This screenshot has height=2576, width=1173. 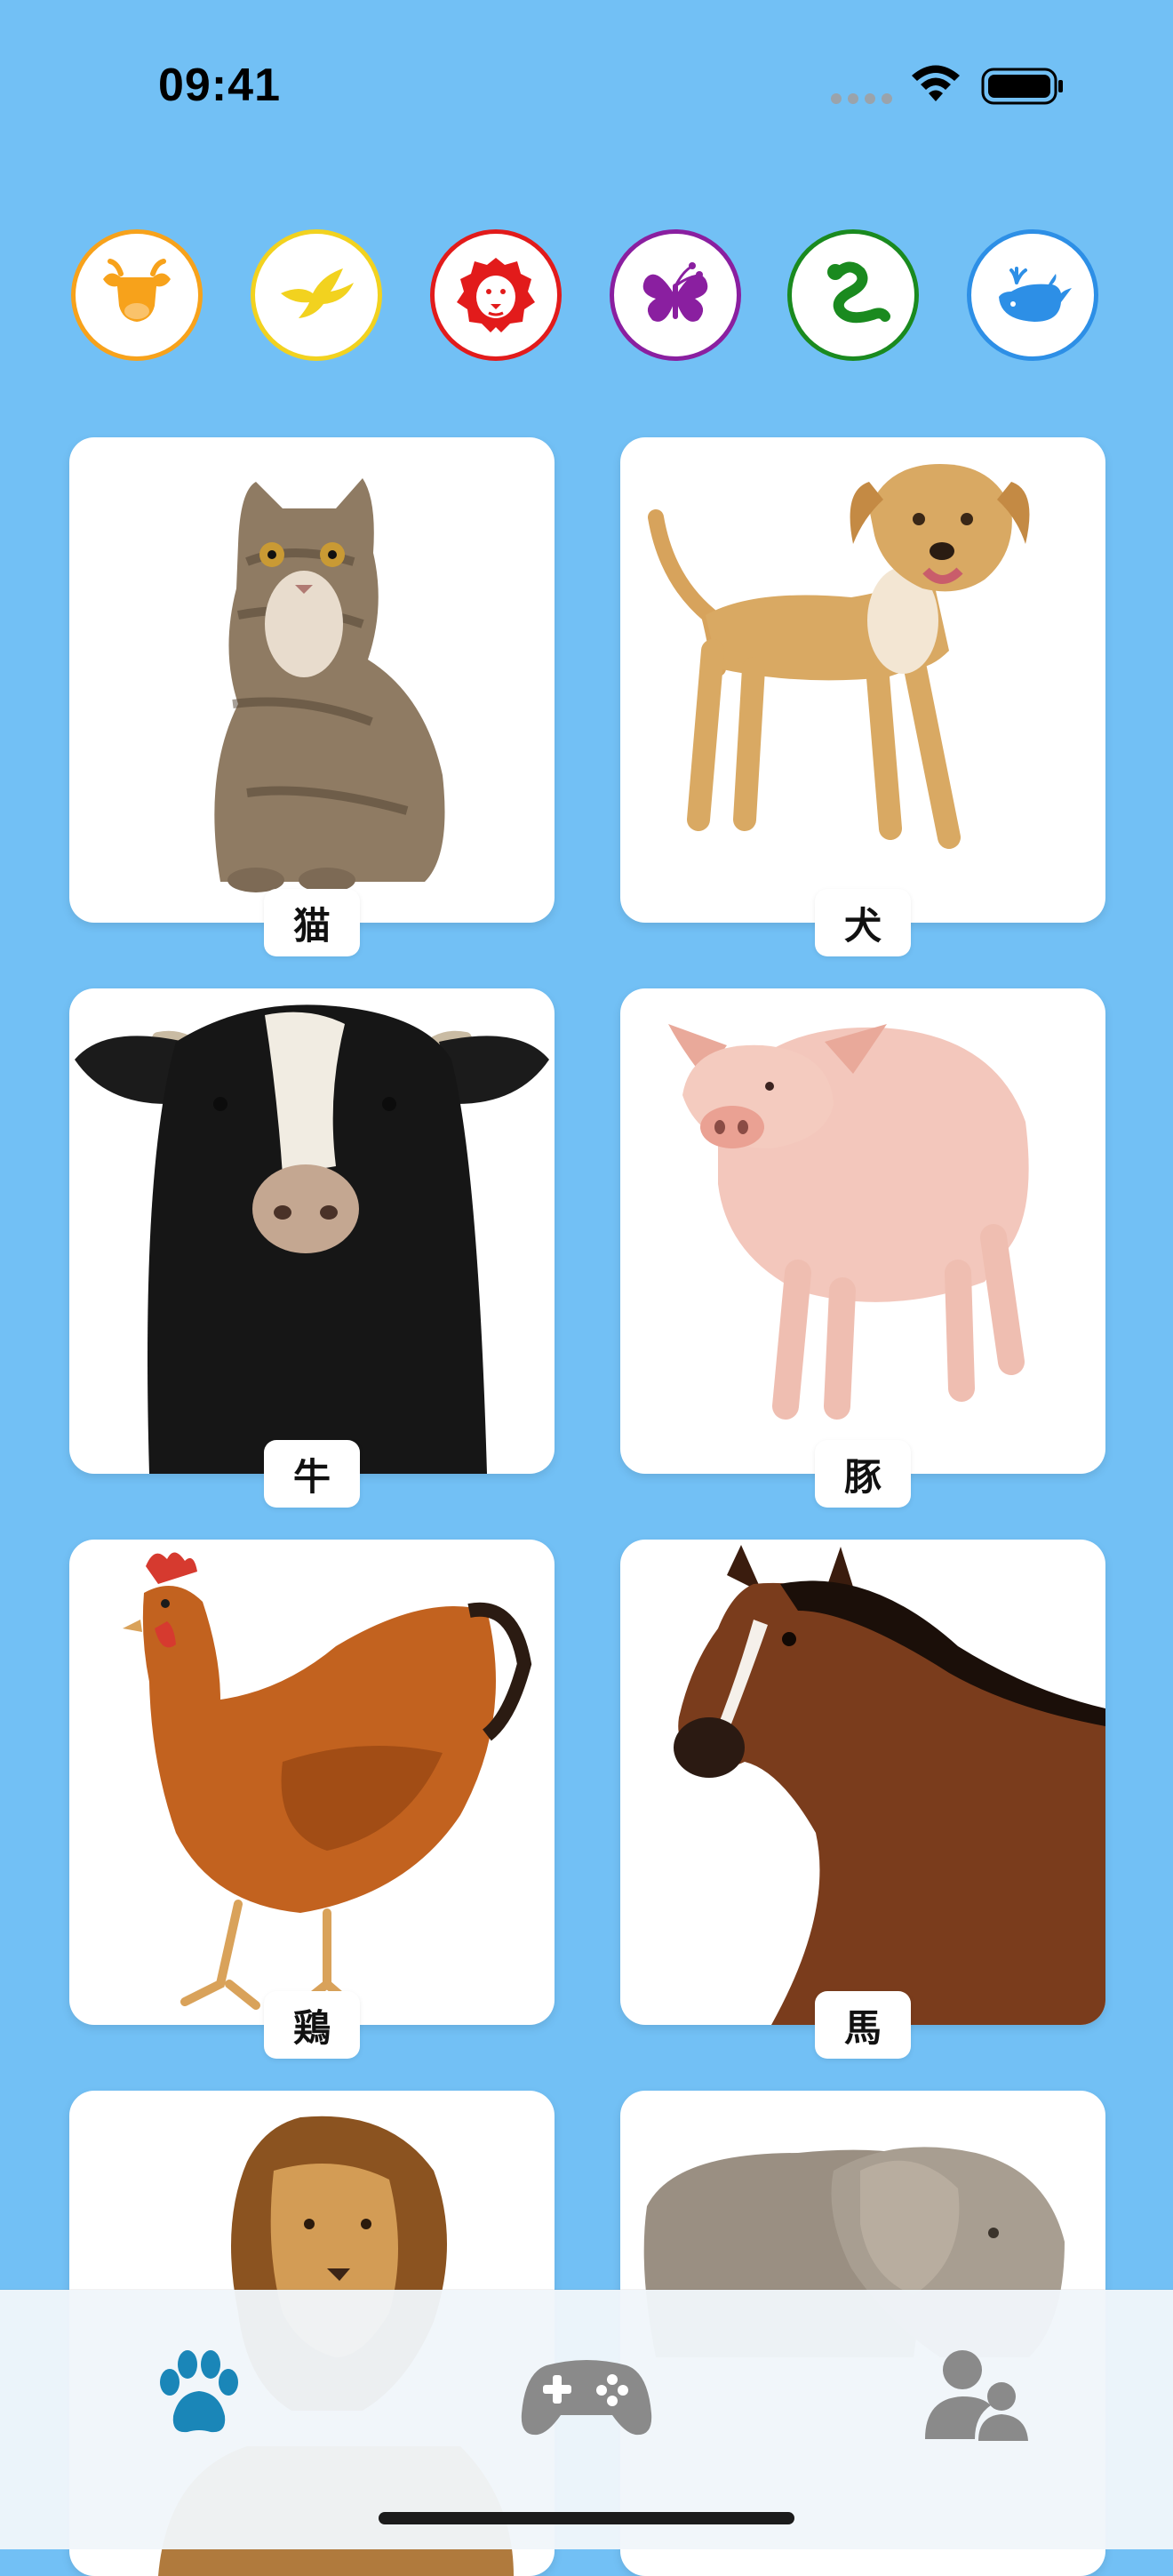 I want to click on animal-label: 豚, so click(x=863, y=1474).